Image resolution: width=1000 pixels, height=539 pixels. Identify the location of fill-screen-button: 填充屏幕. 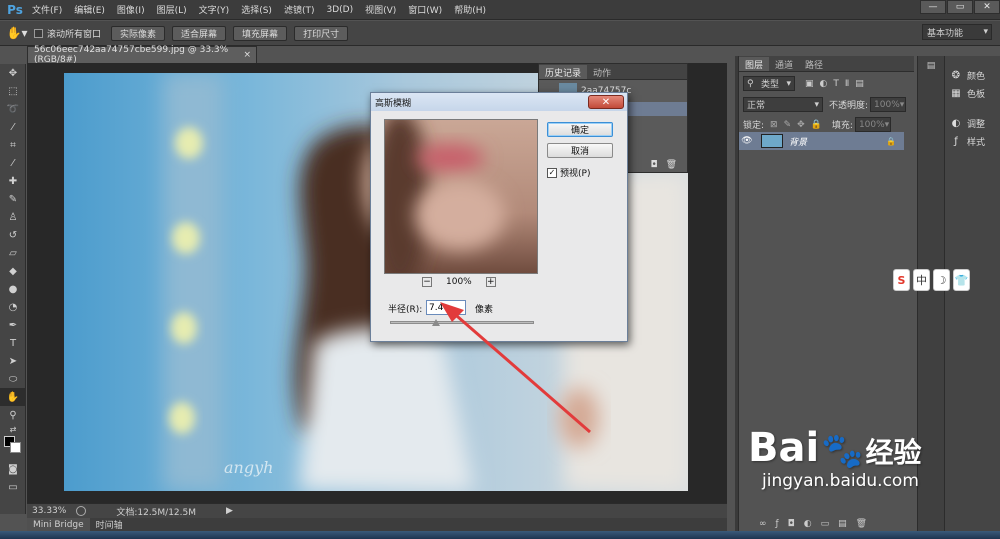
(260, 33).